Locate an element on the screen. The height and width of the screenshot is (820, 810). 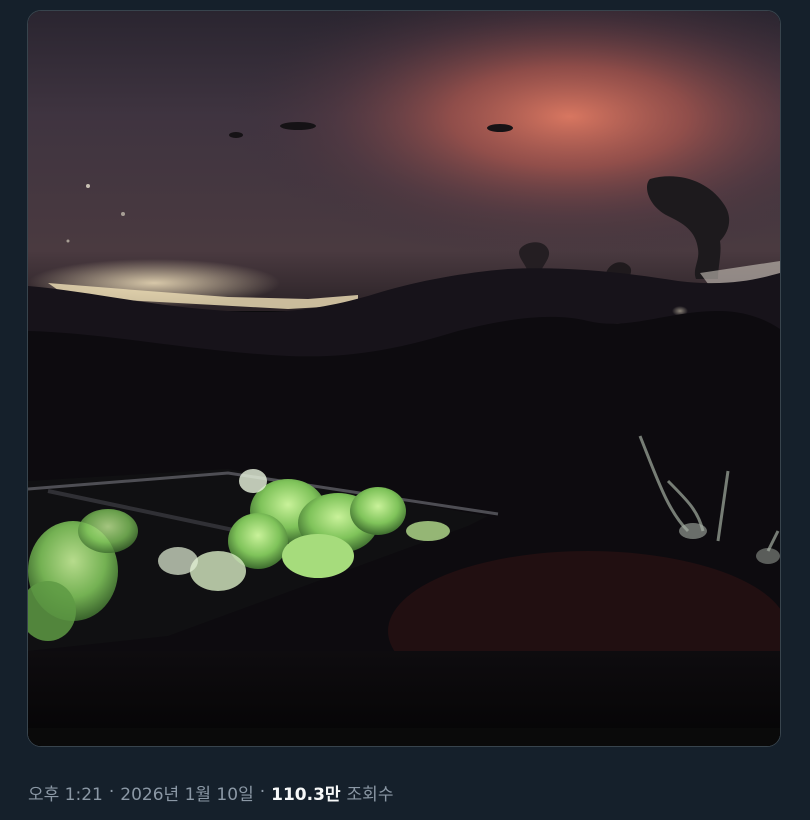
tweet-time-link: 오후 1:21 is located at coordinates (65, 792).